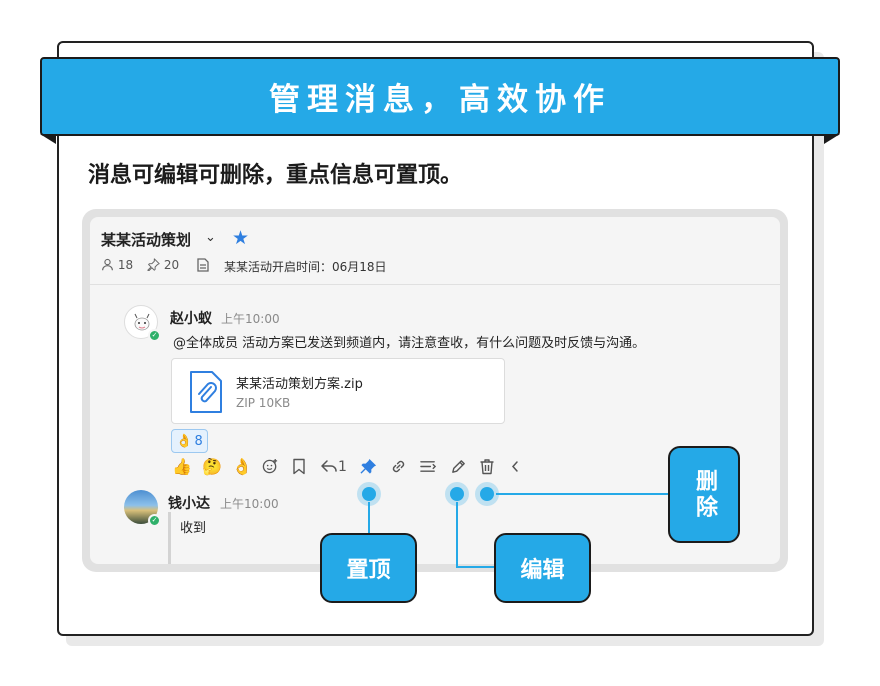 The width and height of the screenshot is (880, 686). I want to click on file-size: ZIP 10KB, so click(263, 403).